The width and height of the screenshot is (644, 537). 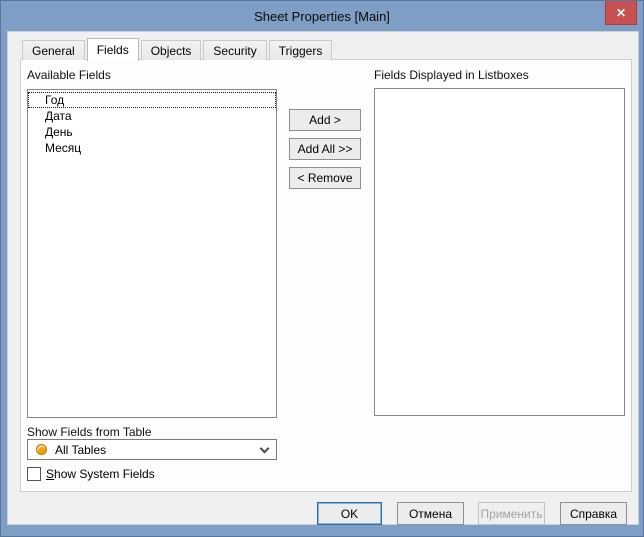 I want to click on table-filter-select: All Tables, so click(x=152, y=449).